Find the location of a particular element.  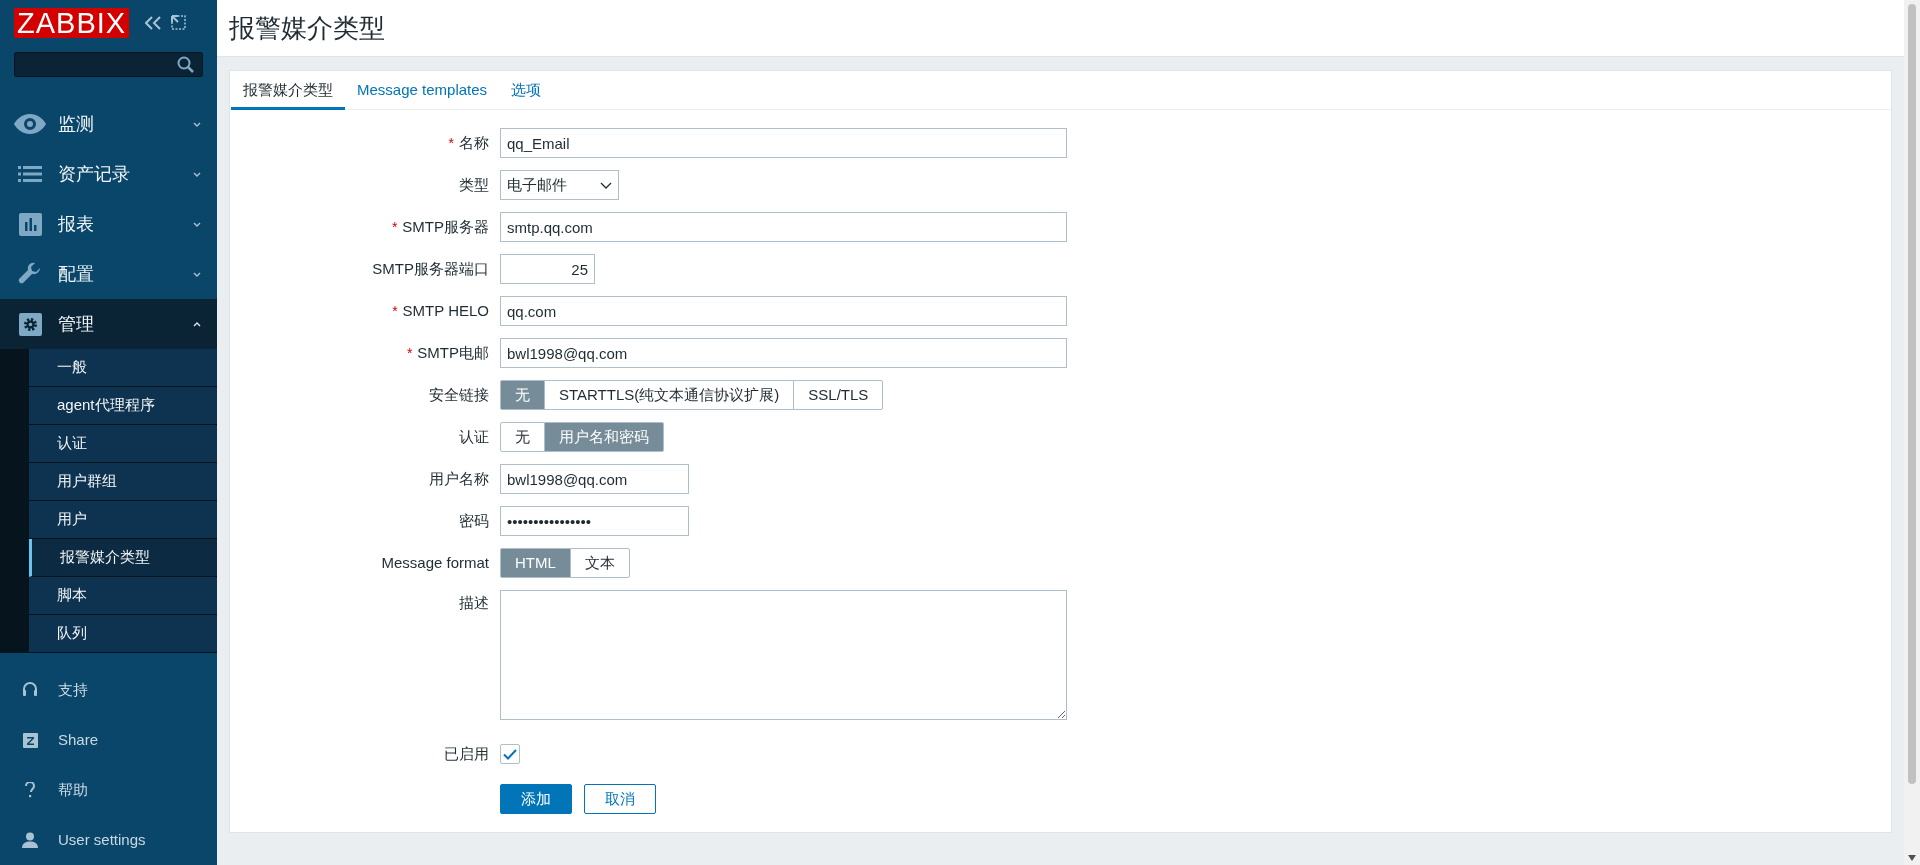

submenu-item: 脚本 is located at coordinates (123, 596).